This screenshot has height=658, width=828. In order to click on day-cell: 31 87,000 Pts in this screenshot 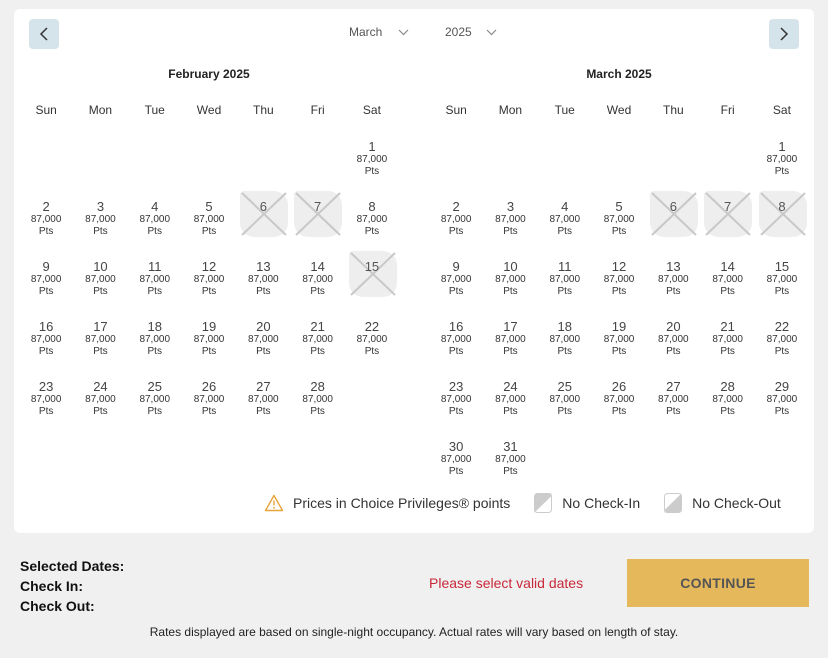, I will do `click(510, 461)`.